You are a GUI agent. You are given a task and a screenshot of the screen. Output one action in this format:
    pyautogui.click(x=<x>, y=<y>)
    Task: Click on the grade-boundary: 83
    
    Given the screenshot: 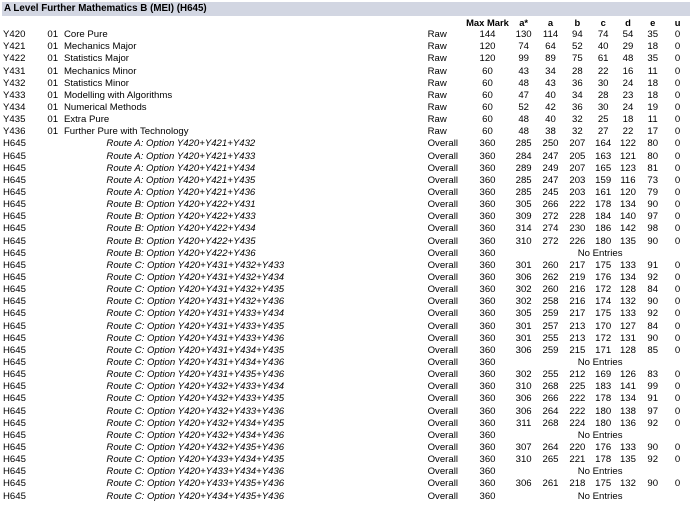 What is the action you would take?
    pyautogui.click(x=653, y=375)
    